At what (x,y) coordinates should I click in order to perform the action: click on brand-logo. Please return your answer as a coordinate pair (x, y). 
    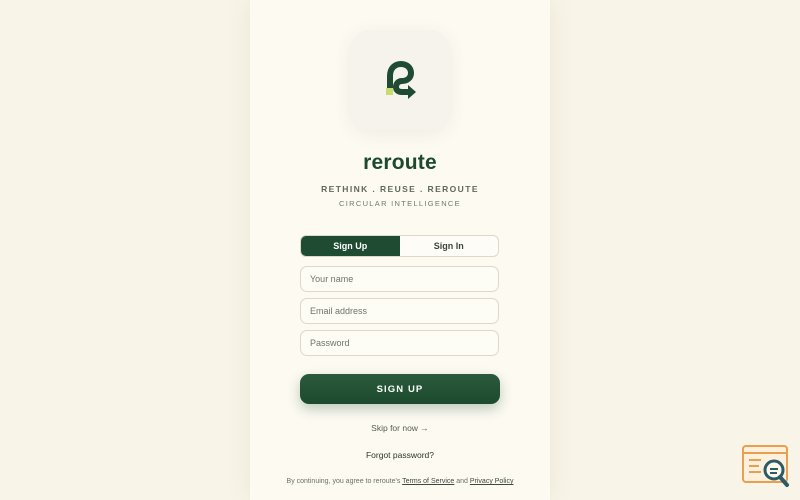
    Looking at the image, I should click on (400, 80).